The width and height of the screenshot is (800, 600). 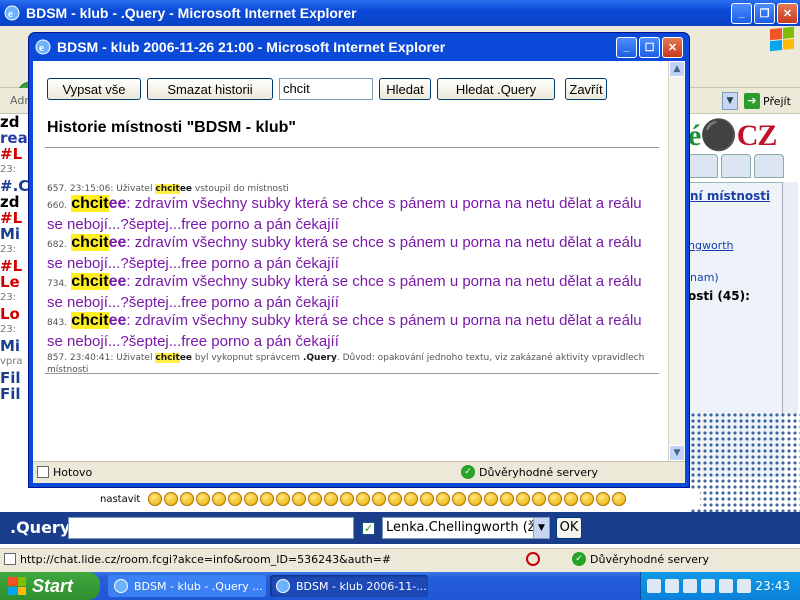 I want to click on scroll-down-icon: ▼, so click(x=677, y=453).